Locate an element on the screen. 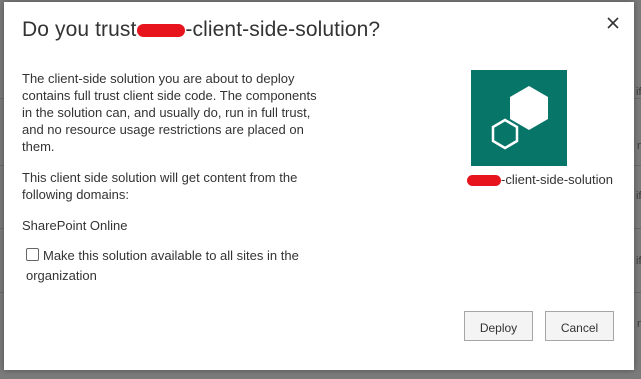  dialog-title-suffix: -client-side-solution? is located at coordinates (283, 29).